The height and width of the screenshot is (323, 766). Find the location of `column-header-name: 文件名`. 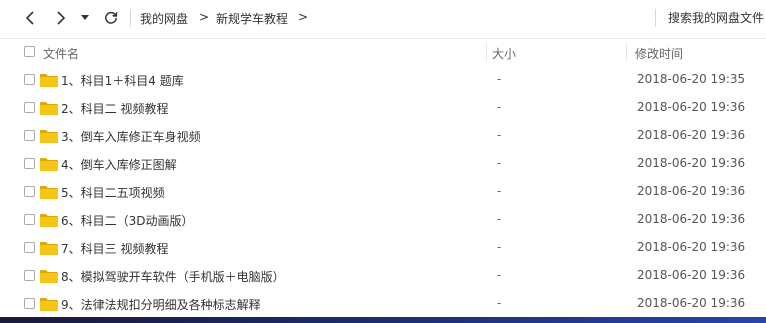

column-header-name: 文件名 is located at coordinates (61, 53).